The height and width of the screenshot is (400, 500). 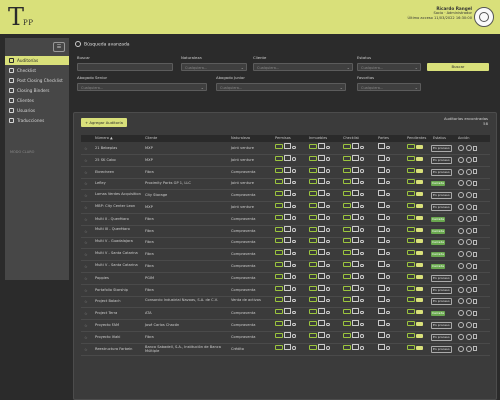 What do you see at coordinates (59, 47) in the screenshot?
I see `sidebar-toggle-icon: ☰` at bounding box center [59, 47].